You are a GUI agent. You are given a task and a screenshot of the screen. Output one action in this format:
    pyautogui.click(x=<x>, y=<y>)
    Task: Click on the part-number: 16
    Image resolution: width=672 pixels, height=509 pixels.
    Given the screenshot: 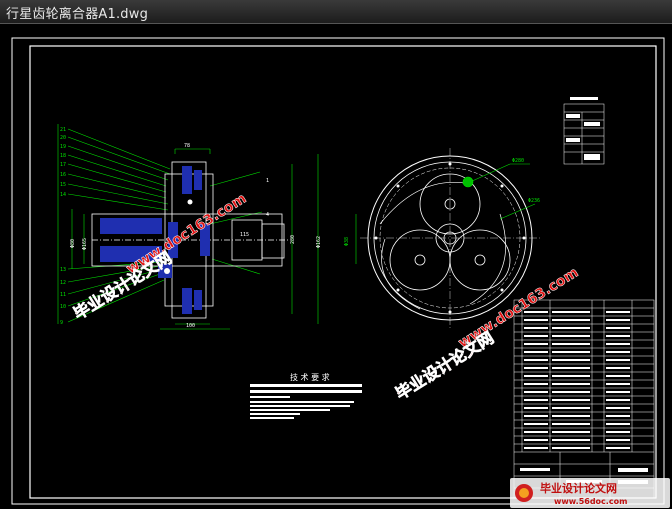 What is the action you would take?
    pyautogui.click(x=63, y=175)
    